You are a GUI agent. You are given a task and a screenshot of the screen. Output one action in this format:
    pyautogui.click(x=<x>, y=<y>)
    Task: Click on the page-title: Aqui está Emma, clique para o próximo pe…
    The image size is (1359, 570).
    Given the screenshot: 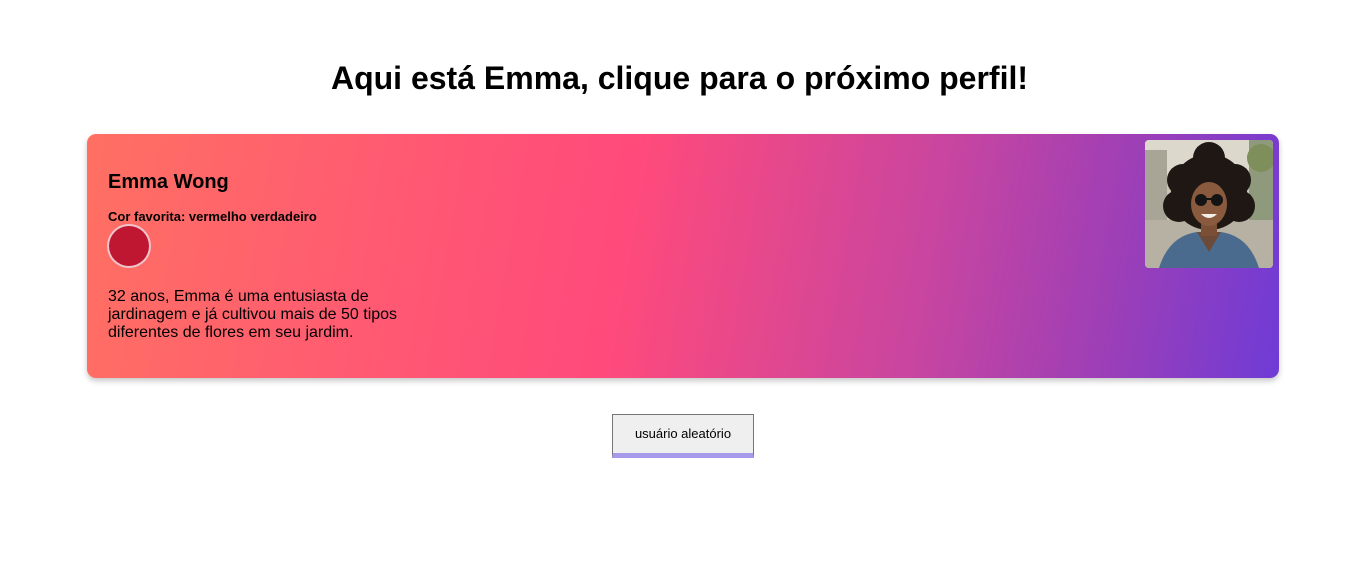 What is the action you would take?
    pyautogui.click(x=679, y=78)
    